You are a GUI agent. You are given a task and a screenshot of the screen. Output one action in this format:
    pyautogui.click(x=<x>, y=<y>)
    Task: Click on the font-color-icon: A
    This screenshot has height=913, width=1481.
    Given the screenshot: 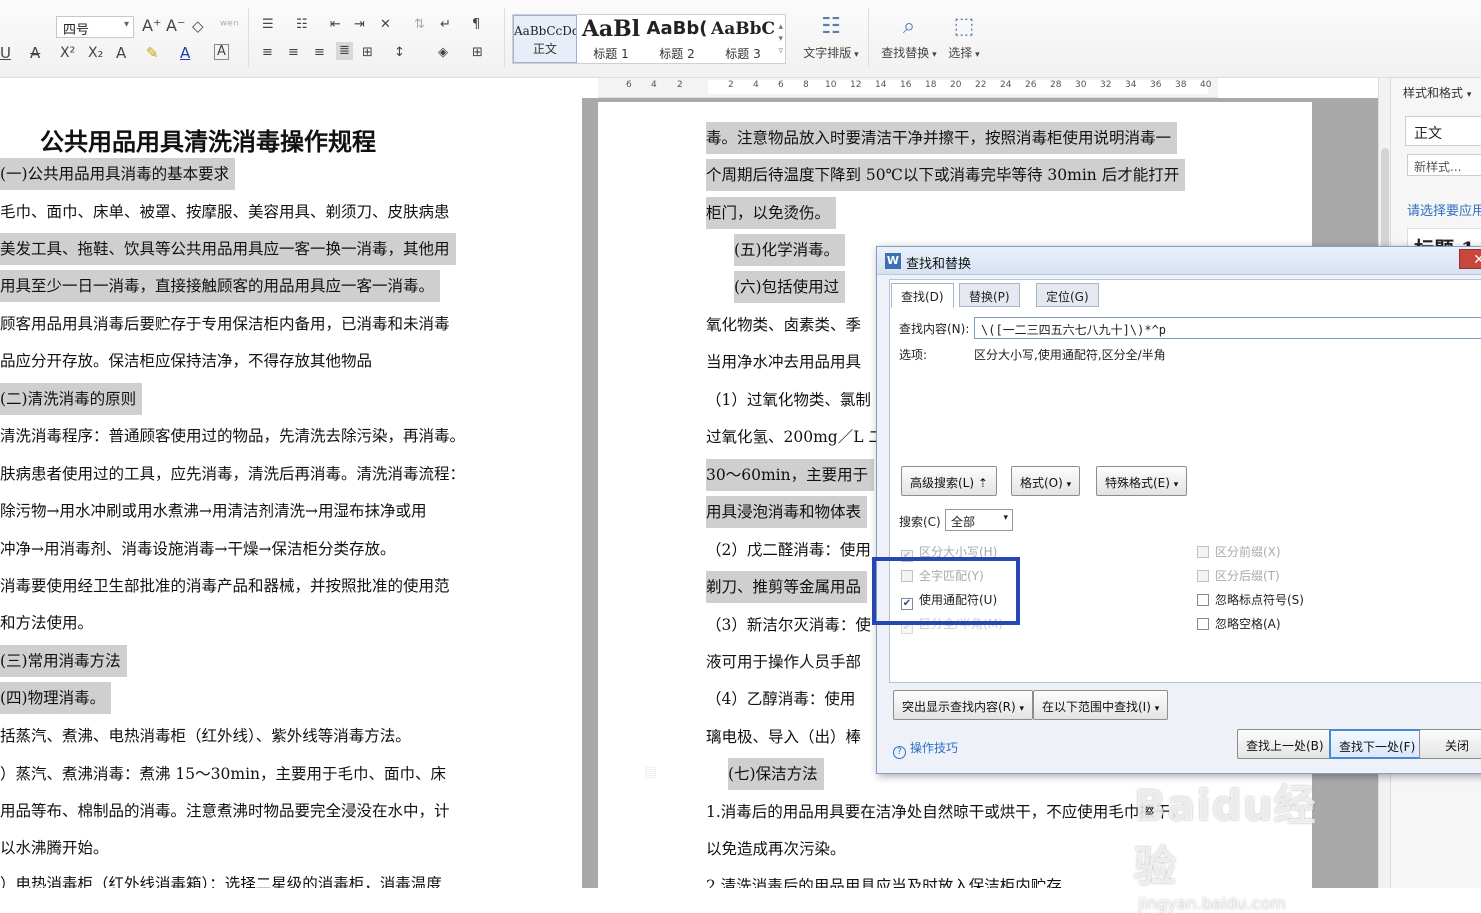 What is the action you would take?
    pyautogui.click(x=185, y=53)
    